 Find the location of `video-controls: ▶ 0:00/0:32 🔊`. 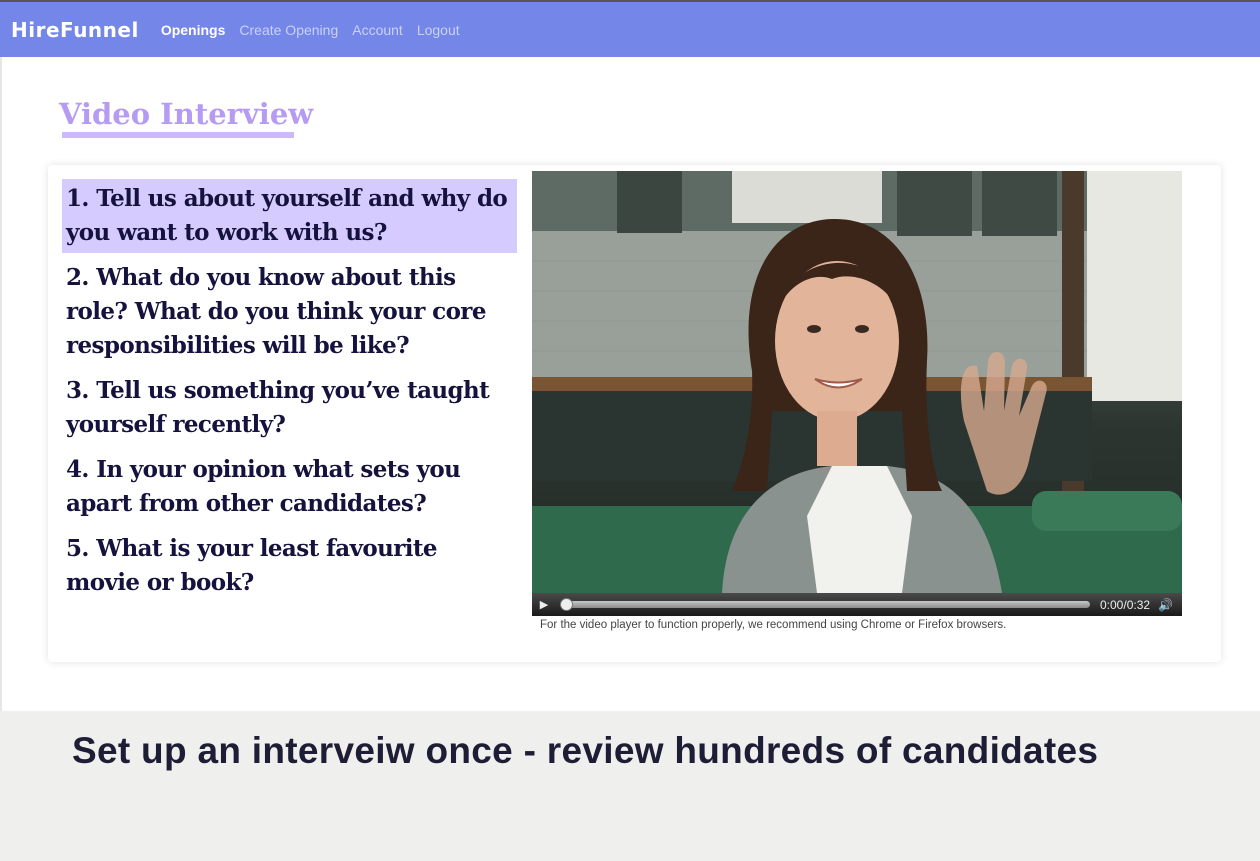

video-controls: ▶ 0:00/0:32 🔊 is located at coordinates (857, 604).